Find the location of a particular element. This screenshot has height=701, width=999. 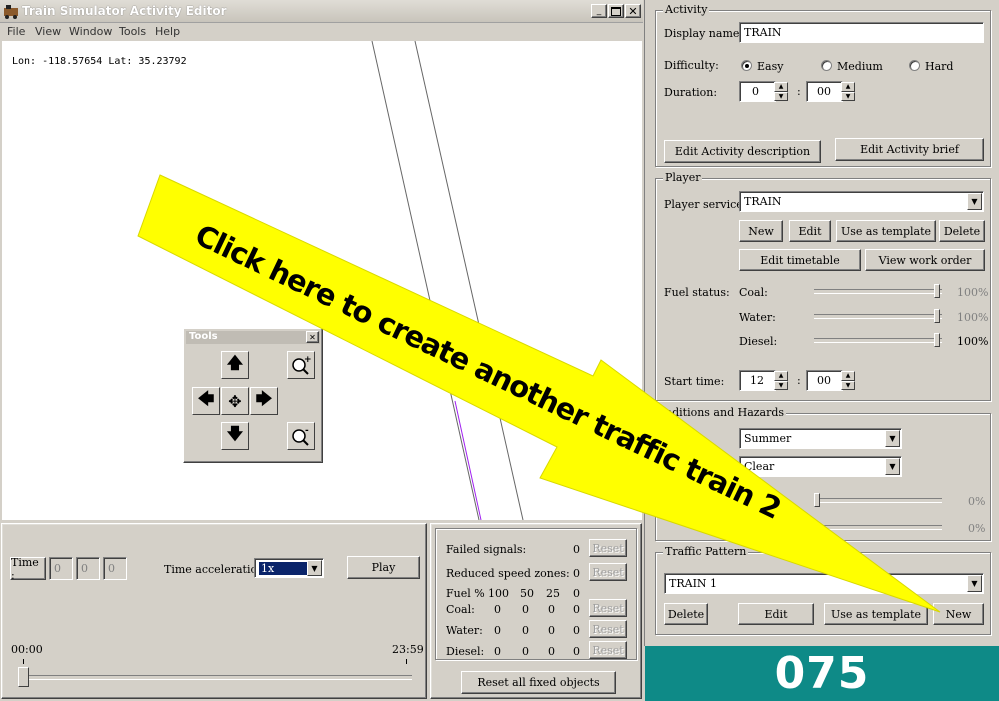

pan-down-button: 🡇 is located at coordinates (235, 436).